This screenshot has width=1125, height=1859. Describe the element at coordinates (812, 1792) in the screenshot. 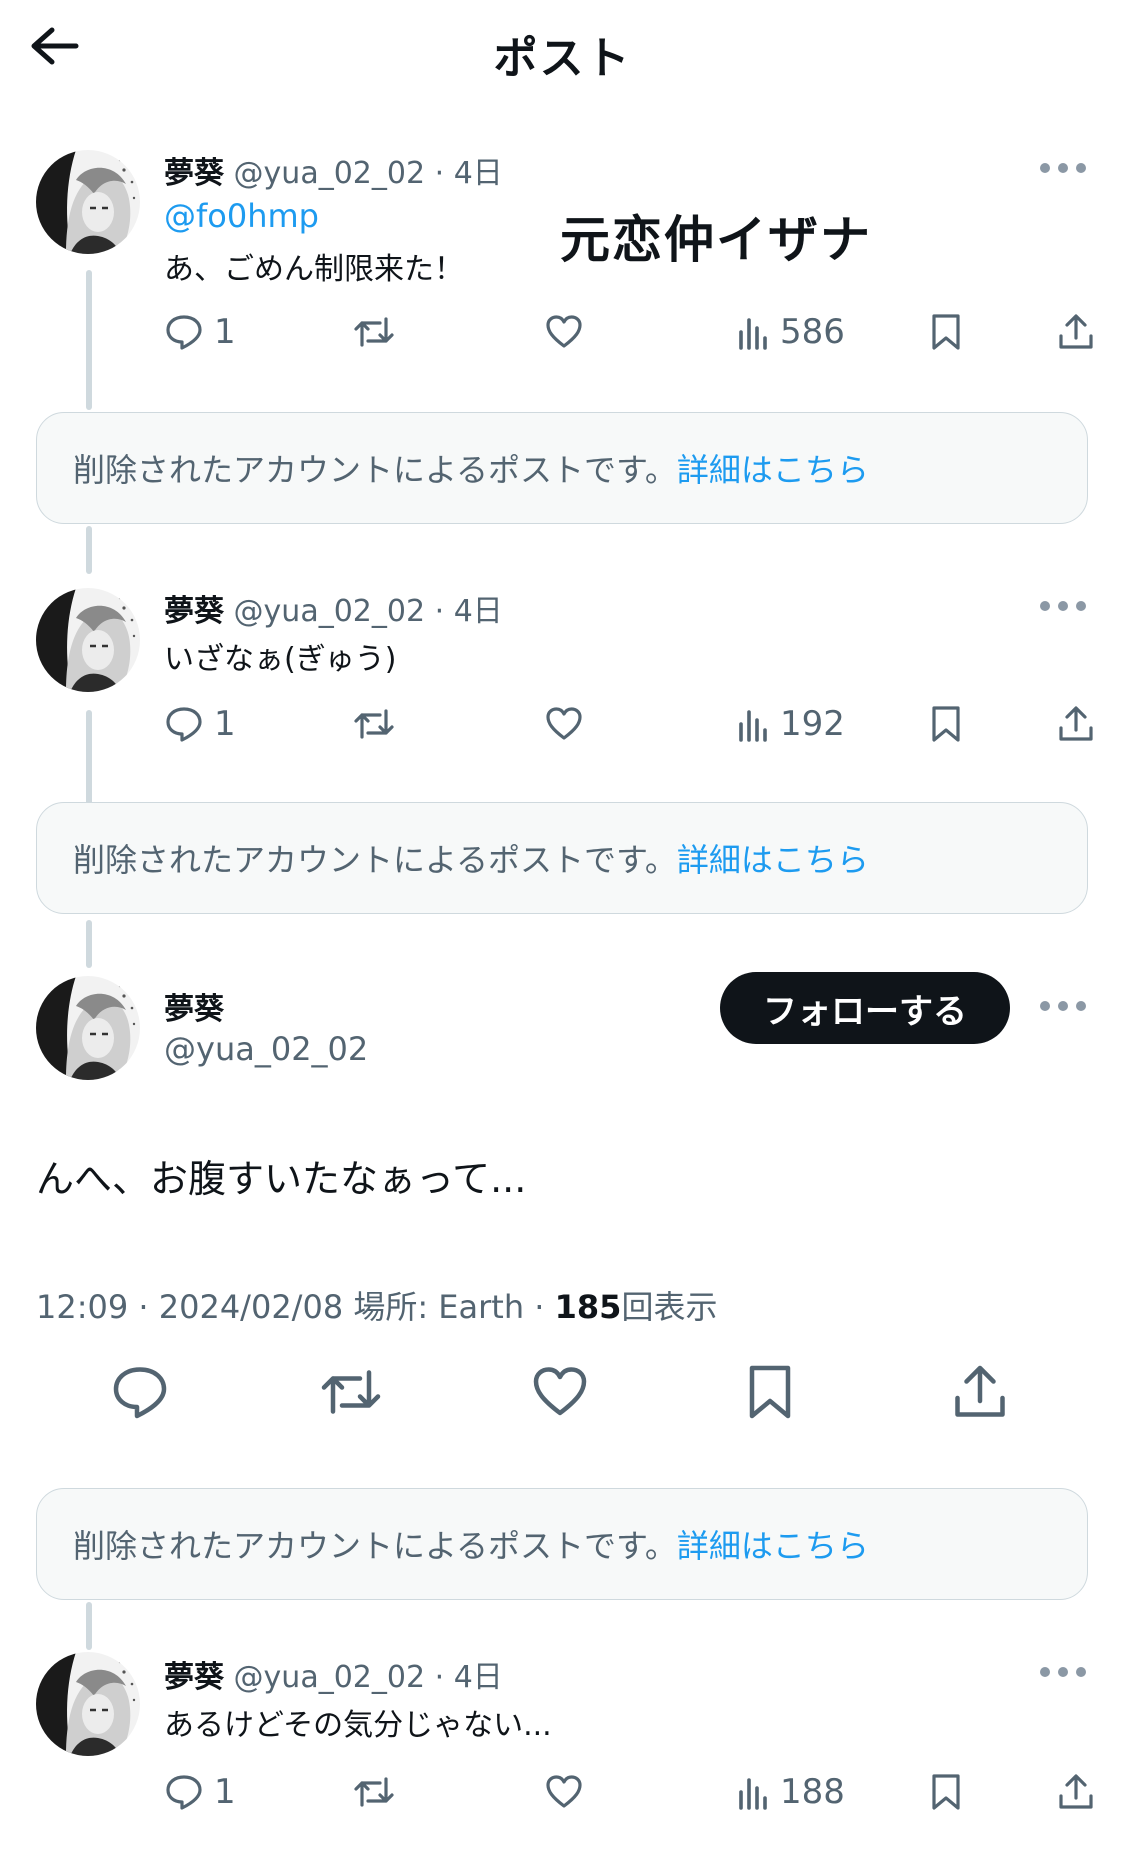

I see `view-count: 188` at that location.